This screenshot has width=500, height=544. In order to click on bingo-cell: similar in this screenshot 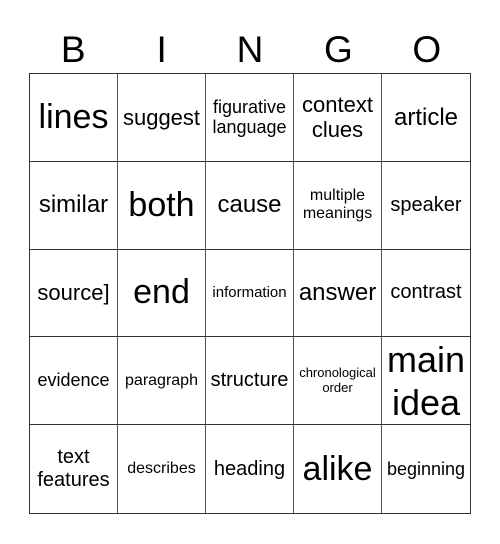, I will do `click(74, 205)`.